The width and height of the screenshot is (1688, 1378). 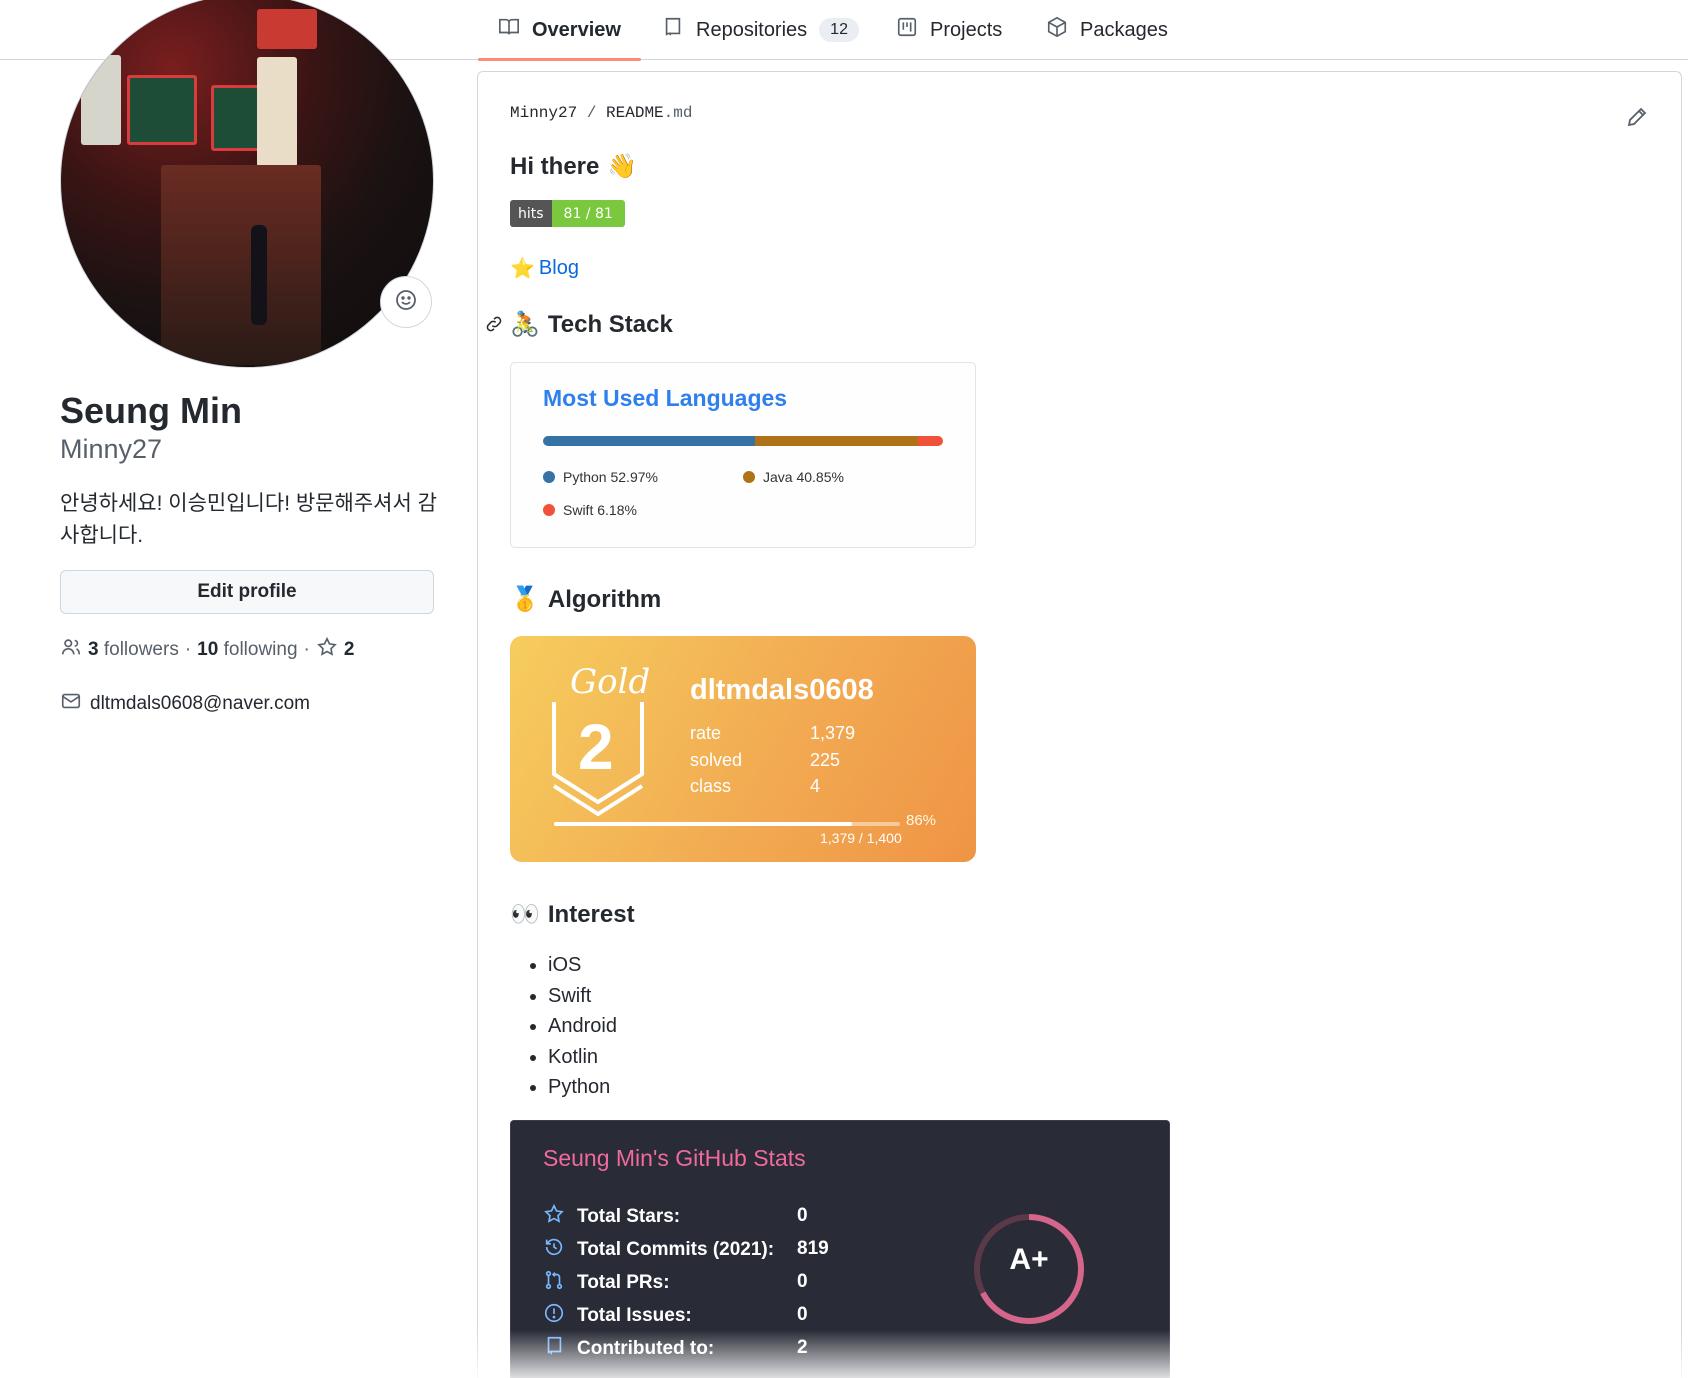 I want to click on interest-heading: 👀 Interest, so click(x=572, y=914).